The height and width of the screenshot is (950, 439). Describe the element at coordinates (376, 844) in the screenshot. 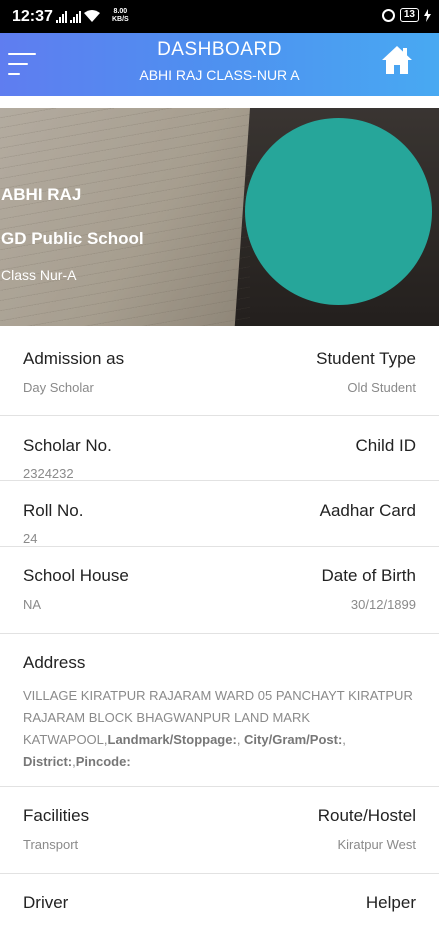

I see `route-value: Kiratpur West` at that location.